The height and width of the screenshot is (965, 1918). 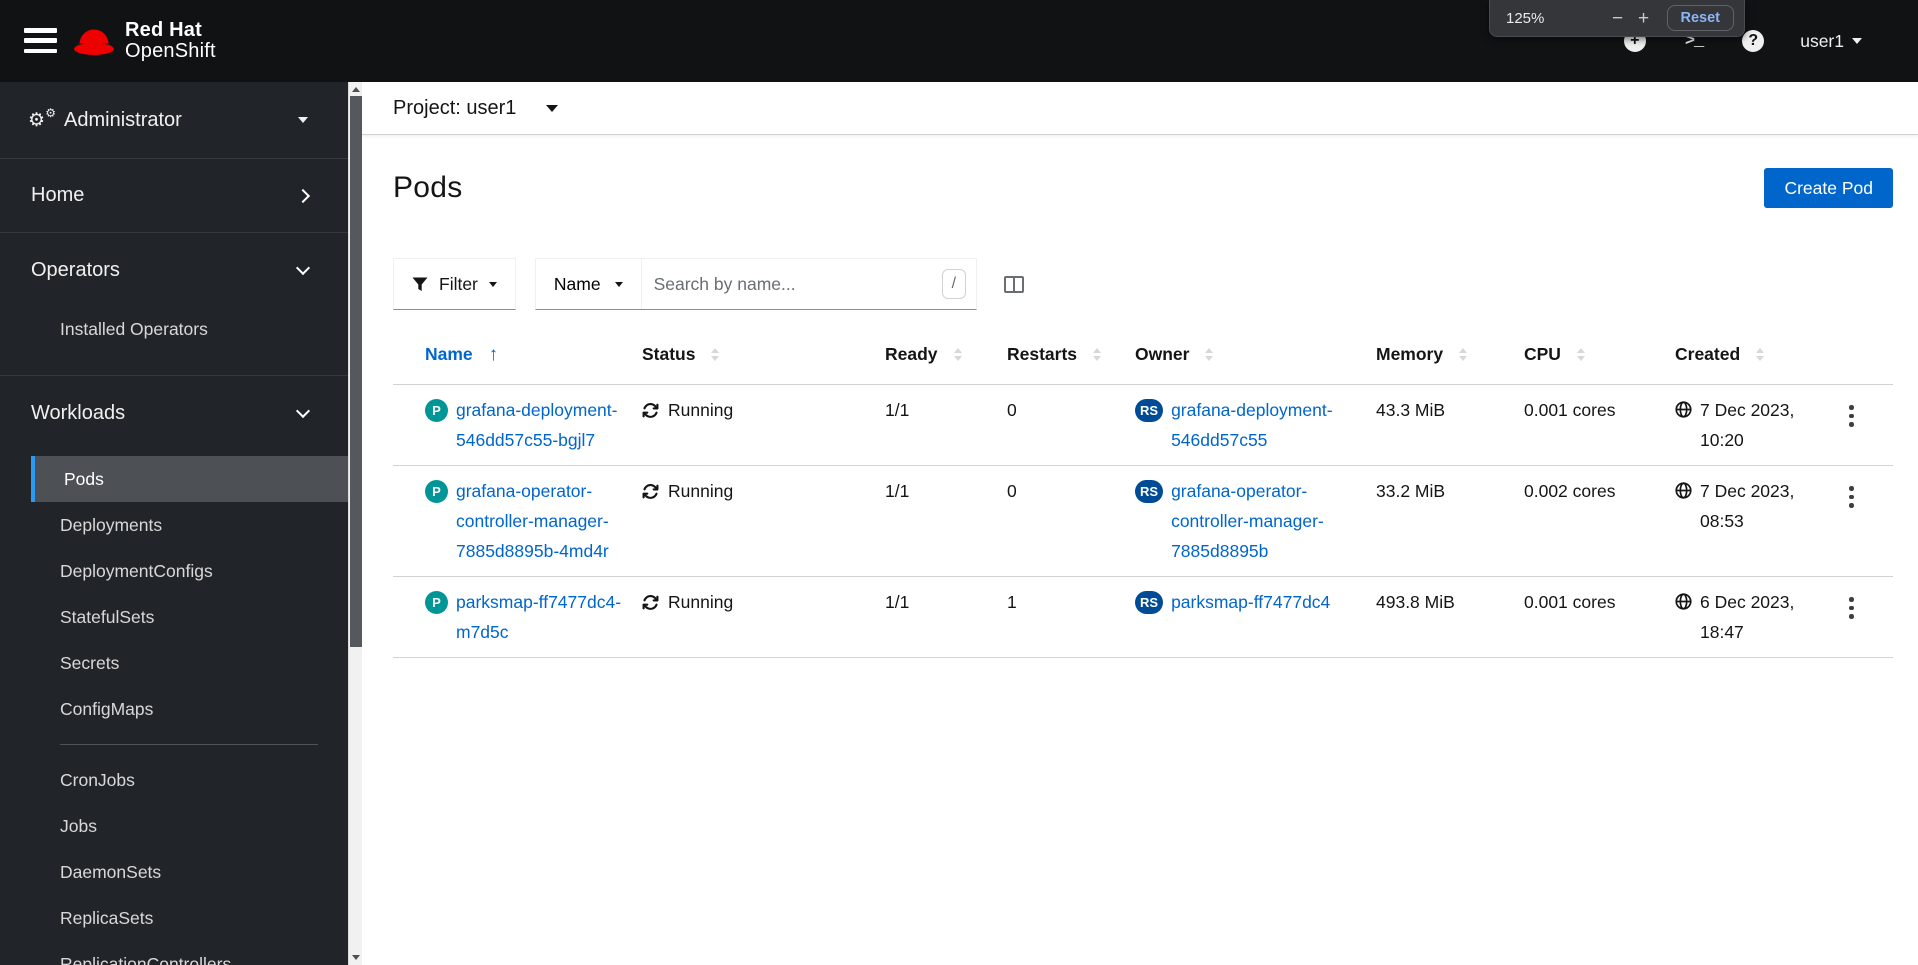 I want to click on search-input, so click(x=791, y=284).